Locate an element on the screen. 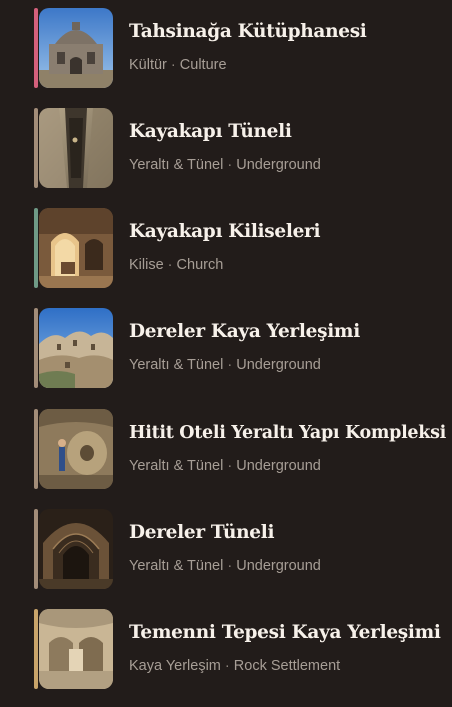  place-title: Kayakapı Kiliseleri is located at coordinates (225, 231).